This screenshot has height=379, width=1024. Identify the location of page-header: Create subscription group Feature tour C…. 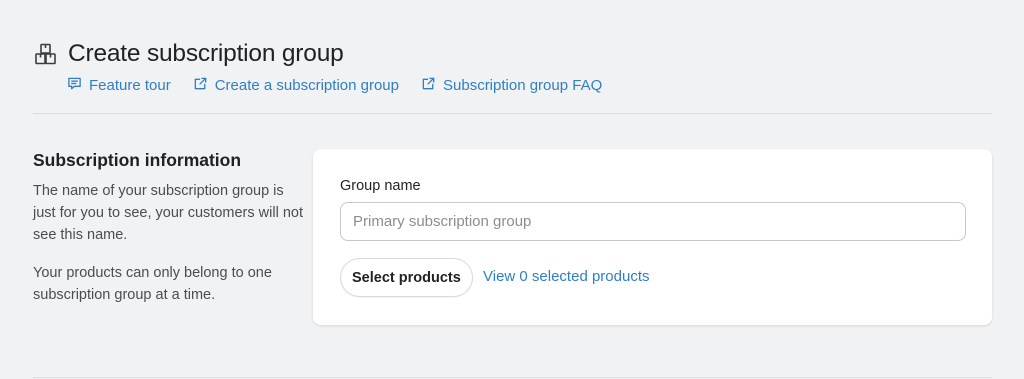
(512, 67).